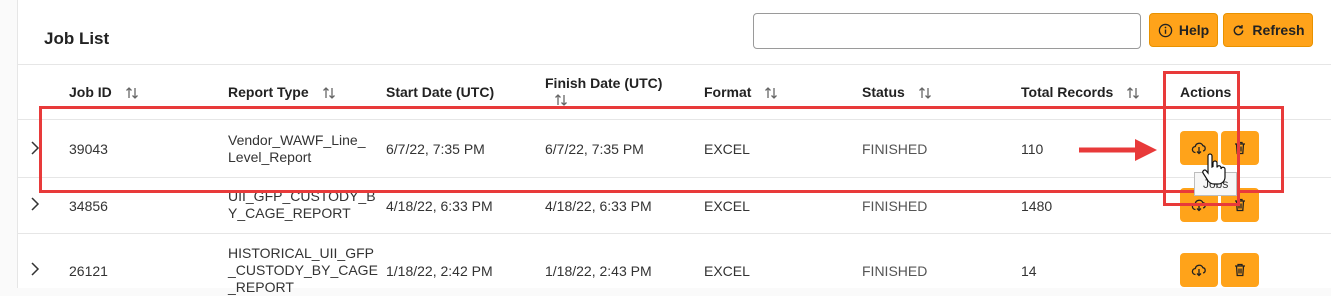  I want to click on column-label: Format, so click(728, 92).